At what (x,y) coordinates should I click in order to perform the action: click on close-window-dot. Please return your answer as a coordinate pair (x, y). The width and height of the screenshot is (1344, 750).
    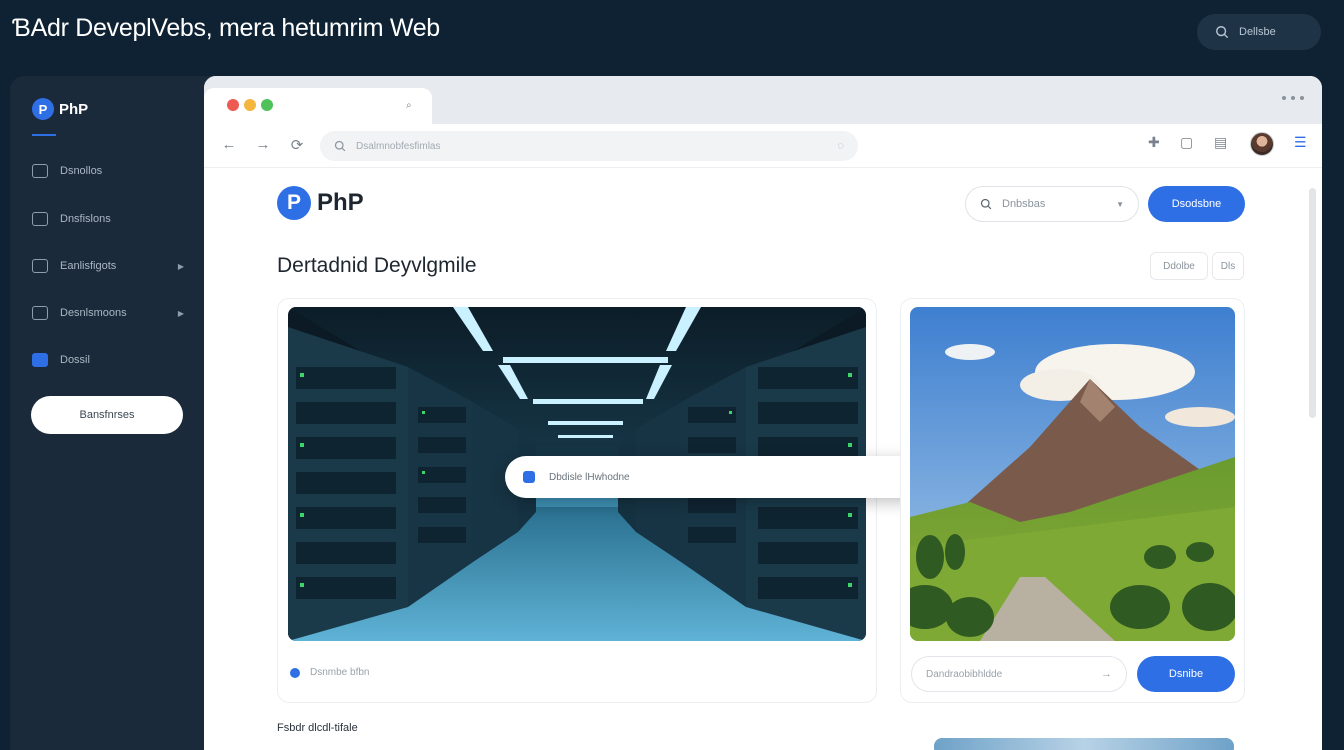
    Looking at the image, I should click on (233, 105).